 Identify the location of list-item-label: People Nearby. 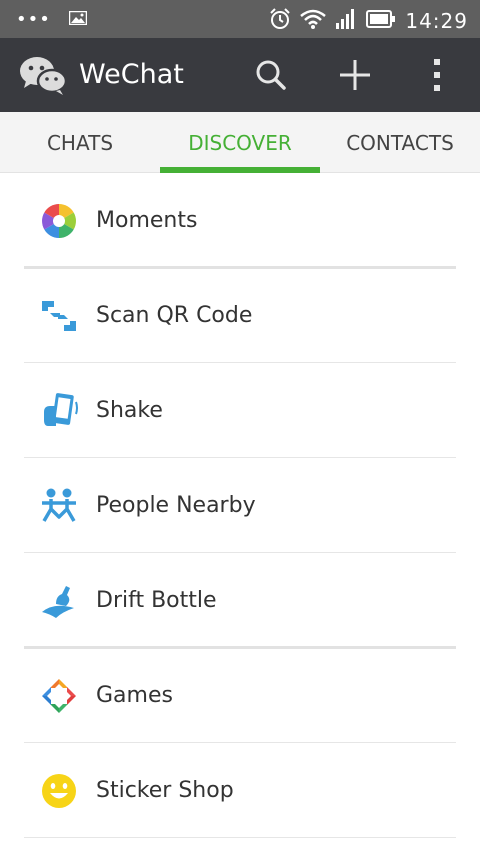
(176, 505).